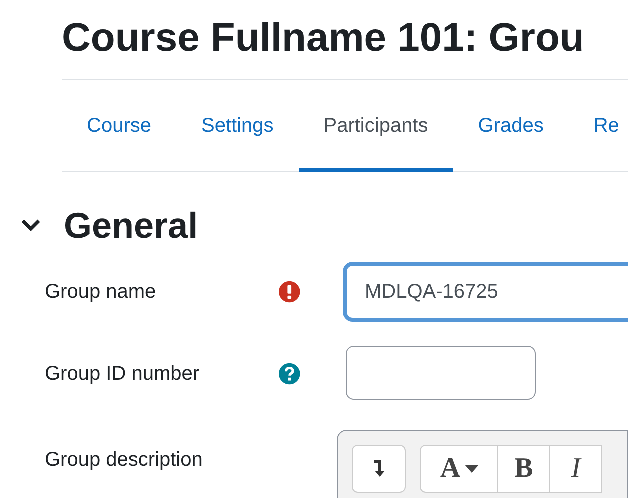 Image resolution: width=628 pixels, height=498 pixels. What do you see at coordinates (459, 469) in the screenshot?
I see `font-button: A` at bounding box center [459, 469].